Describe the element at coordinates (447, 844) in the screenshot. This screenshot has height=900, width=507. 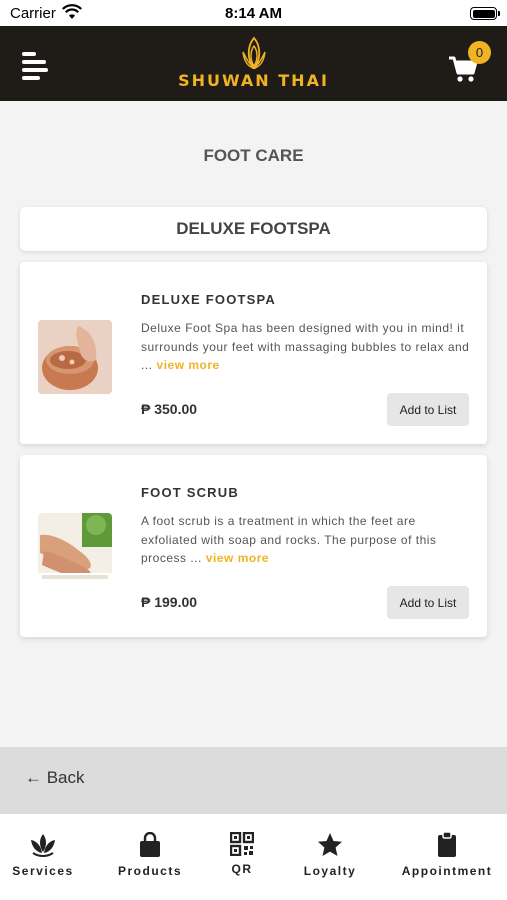
I see `clipboard-icon` at that location.